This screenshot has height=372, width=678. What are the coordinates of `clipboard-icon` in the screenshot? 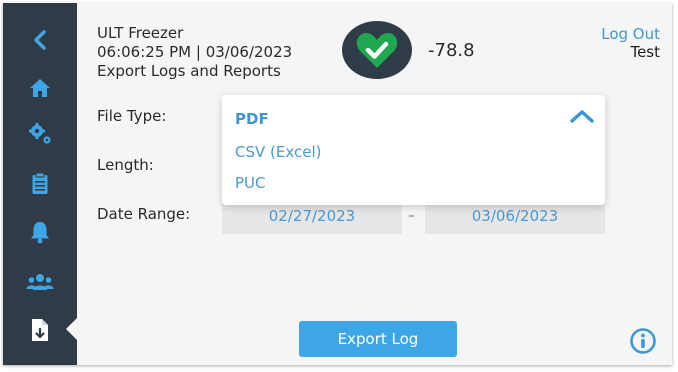 It's located at (40, 183).